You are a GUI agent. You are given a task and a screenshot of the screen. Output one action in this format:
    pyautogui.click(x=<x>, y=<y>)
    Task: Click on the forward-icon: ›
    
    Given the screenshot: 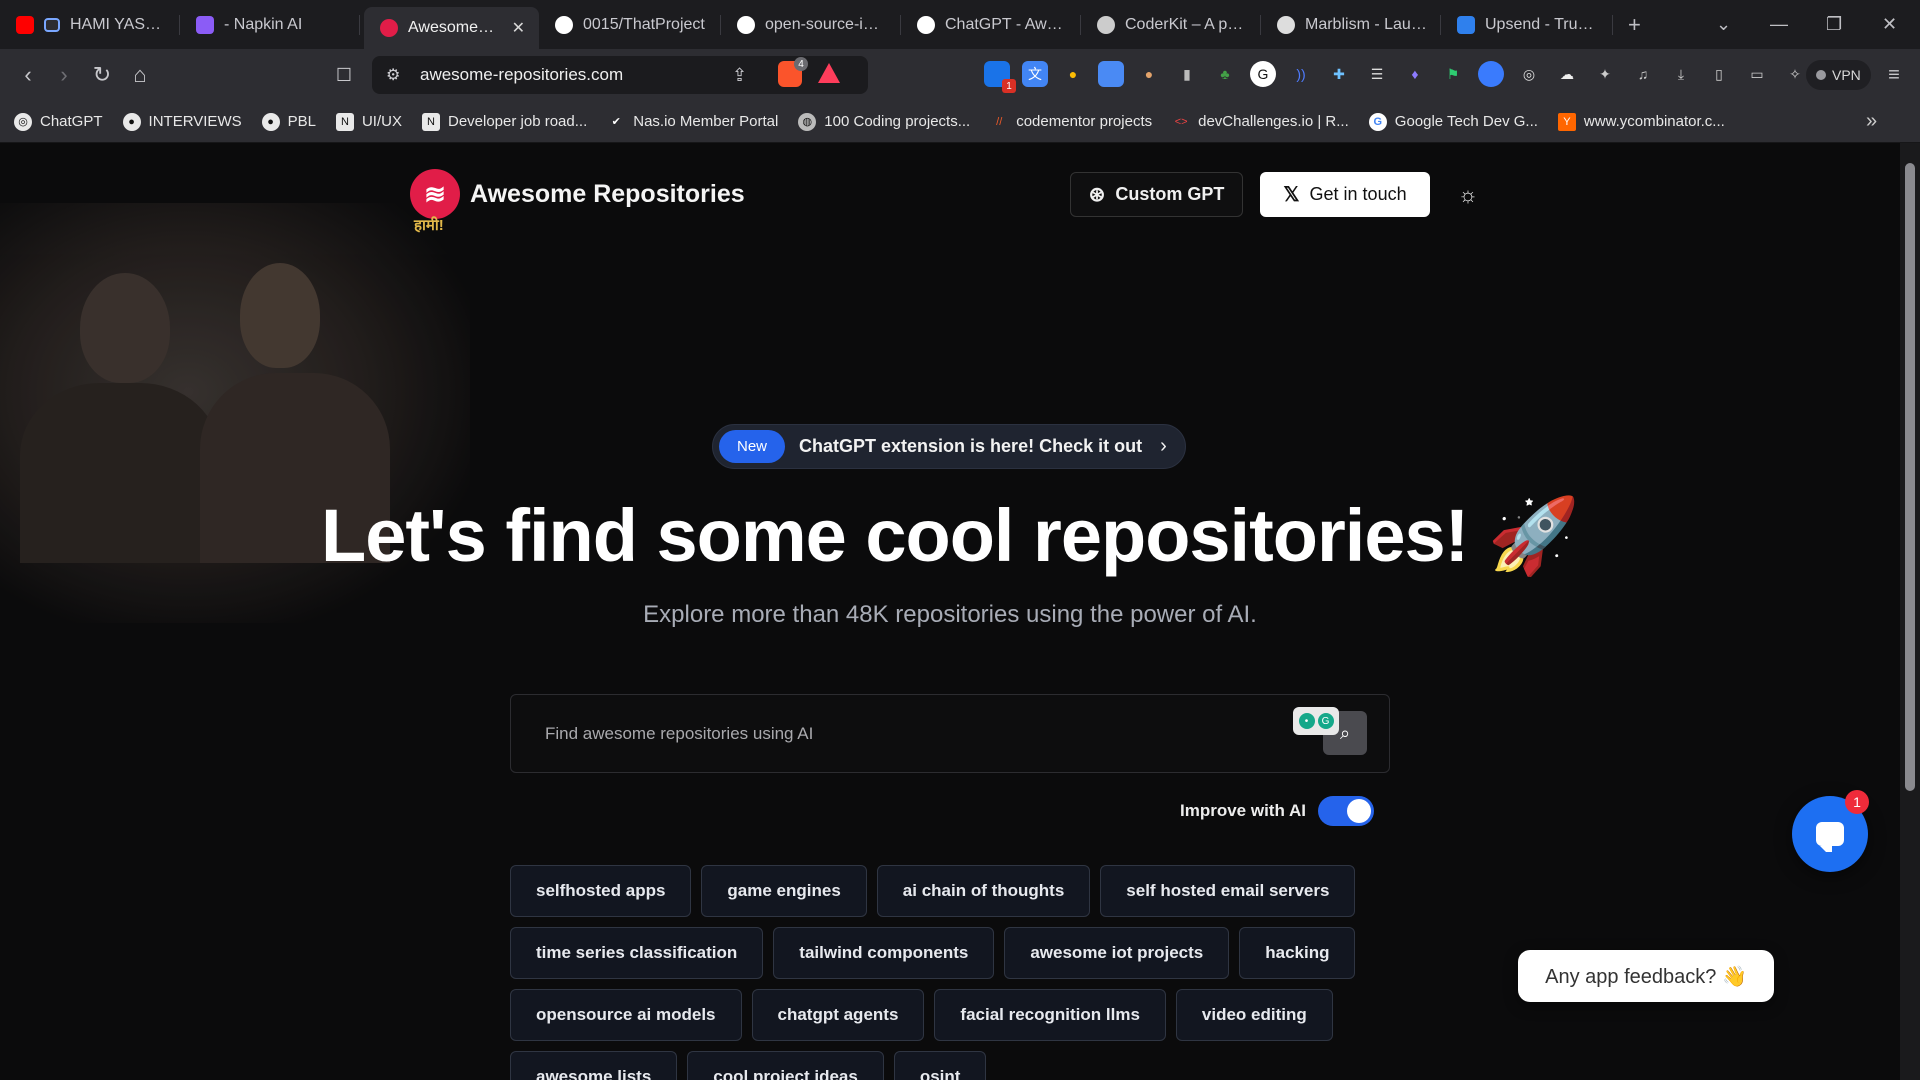 What is the action you would take?
    pyautogui.click(x=64, y=75)
    